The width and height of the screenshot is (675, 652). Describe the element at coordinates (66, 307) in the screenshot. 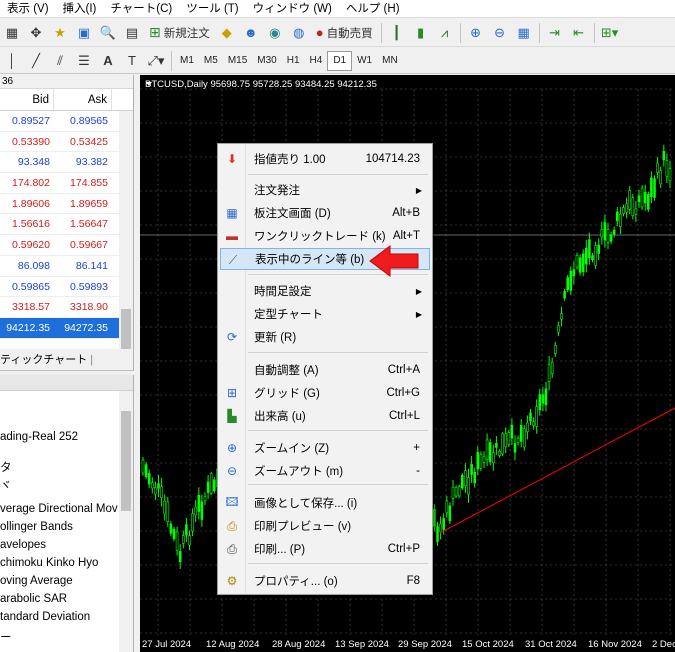

I see `market-watch-row: 3318.57 3318.90` at that location.